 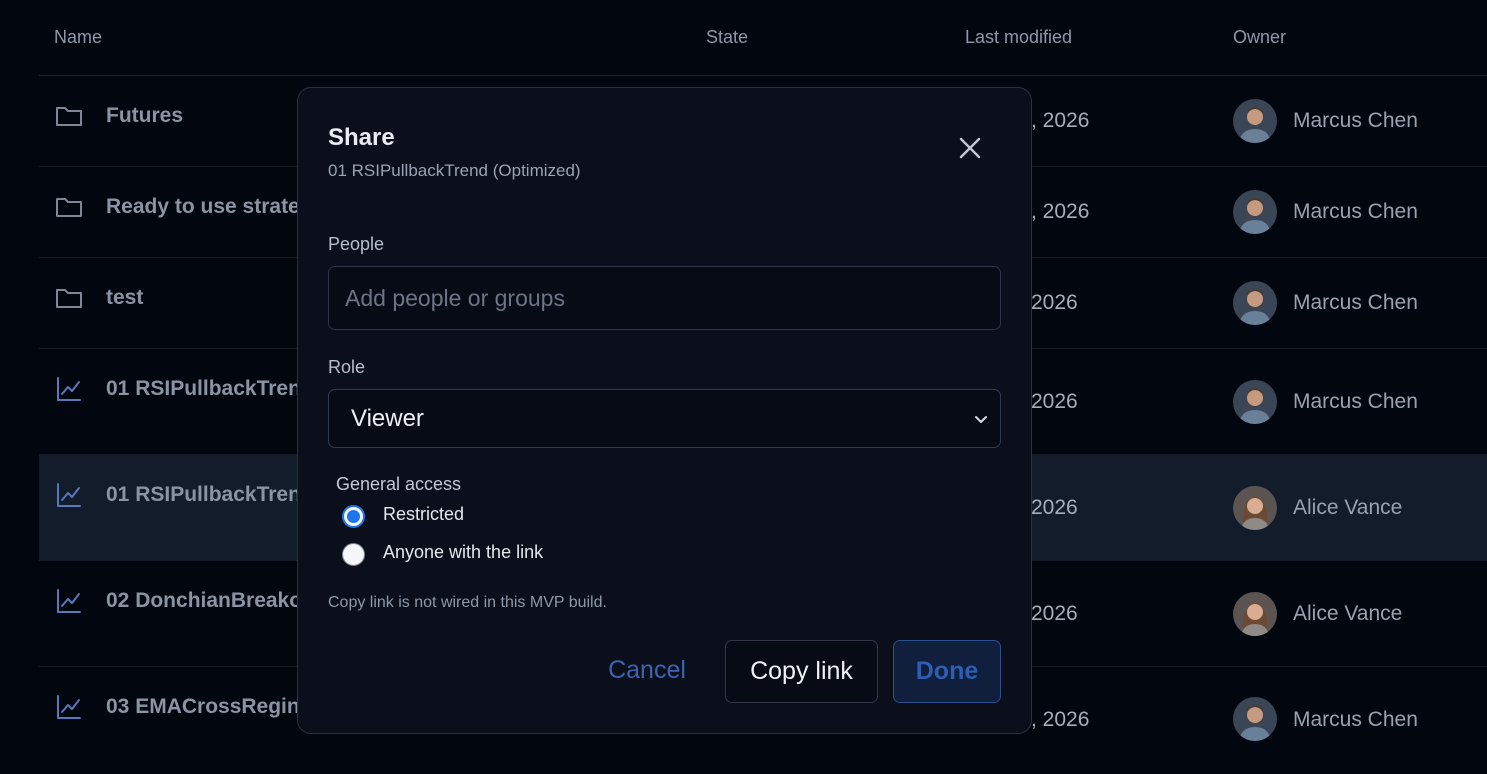 I want to click on row-name: 02 DonchianBreako, so click(x=204, y=600).